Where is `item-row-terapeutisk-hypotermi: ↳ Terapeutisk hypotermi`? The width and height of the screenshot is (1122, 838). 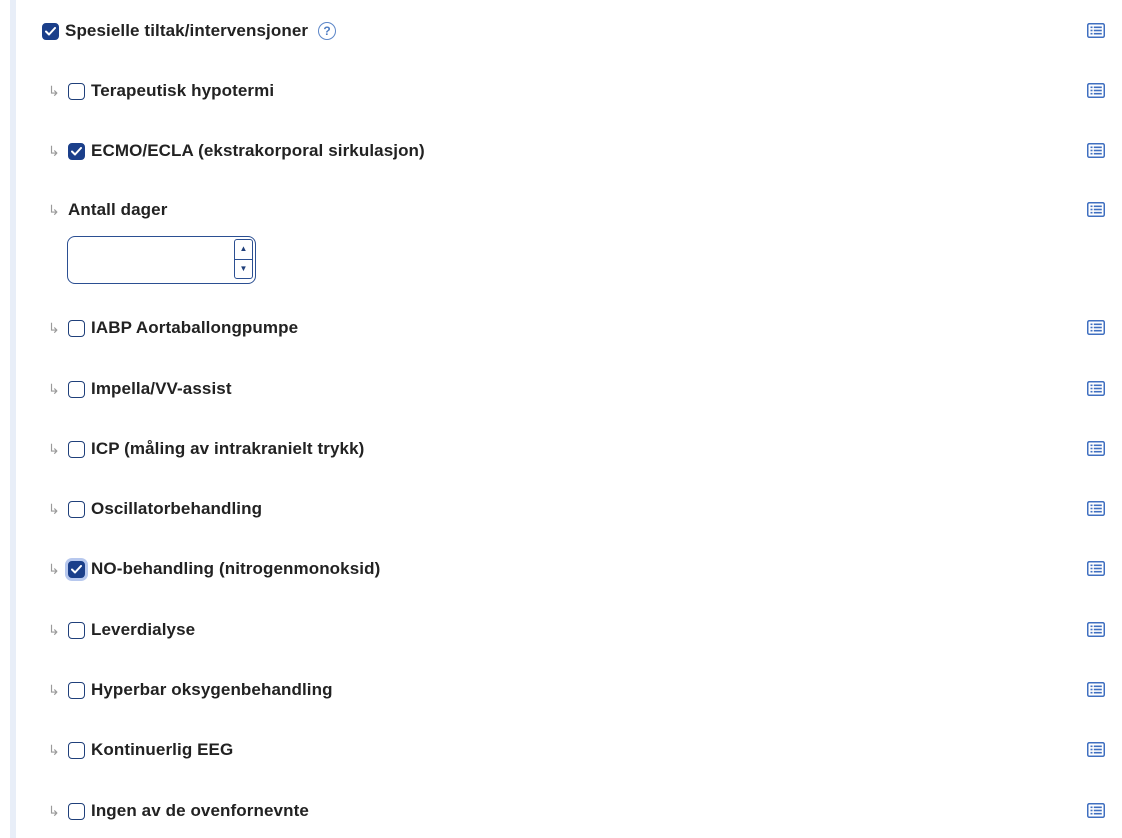 item-row-terapeutisk-hypotermi: ↳ Terapeutisk hypotermi is located at coordinates (561, 91).